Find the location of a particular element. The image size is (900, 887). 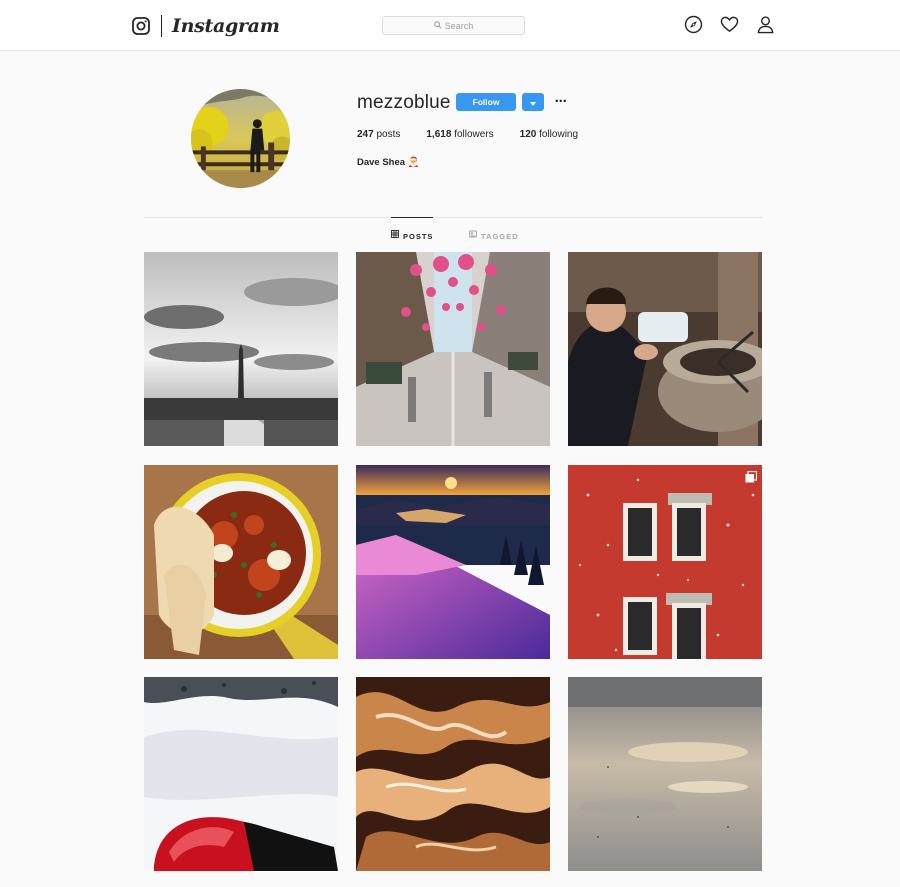

post-photo-pink-lanterns-street is located at coordinates (453, 349).